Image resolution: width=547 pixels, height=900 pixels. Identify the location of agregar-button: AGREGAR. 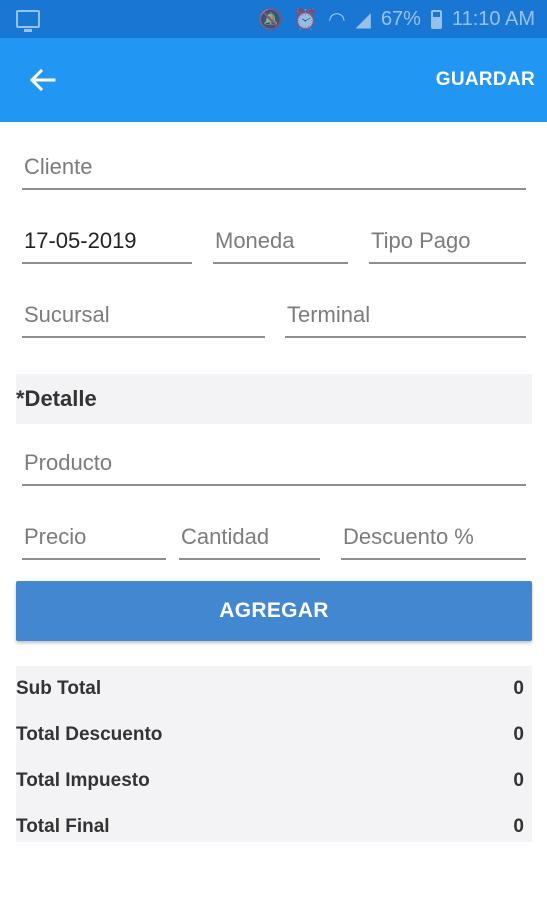
(274, 611).